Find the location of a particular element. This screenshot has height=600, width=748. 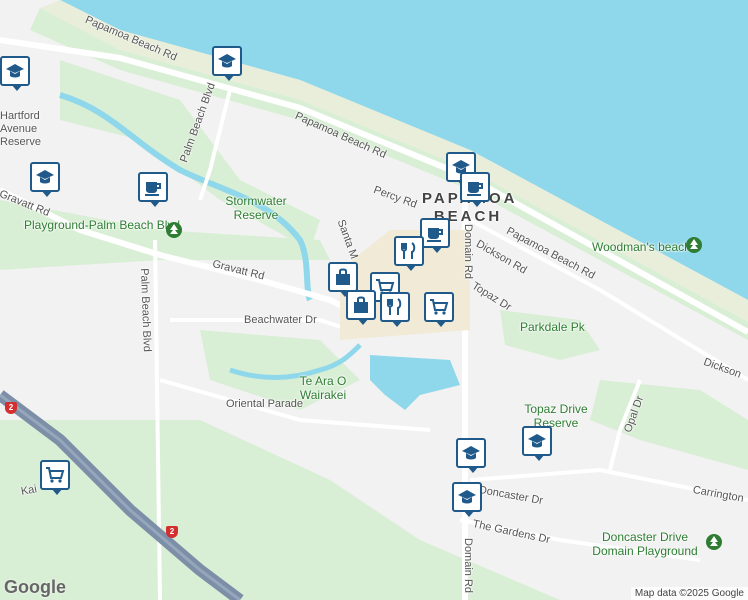

playground-label: Playground-Palm Beach Blvd is located at coordinates (102, 225).